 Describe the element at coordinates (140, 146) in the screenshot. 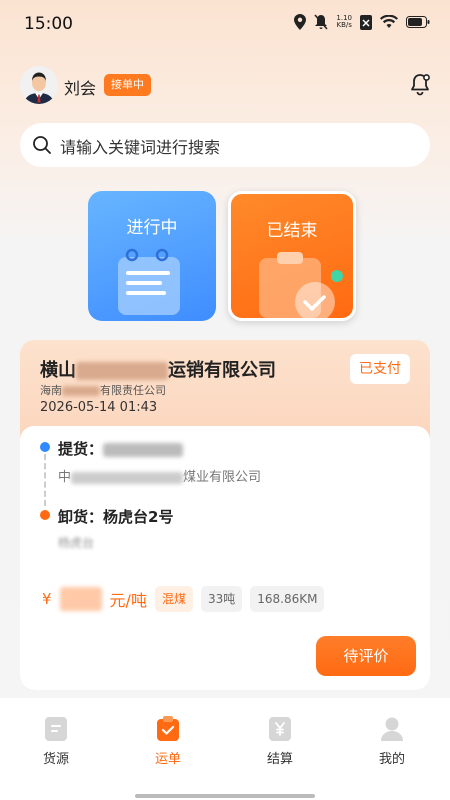

I see `search-input: 请输入关键词进行搜索` at that location.